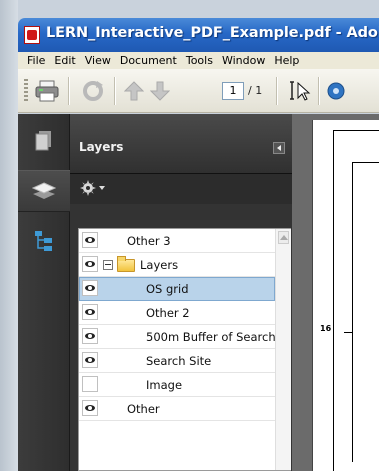 This screenshot has height=471, width=379. I want to click on layer-label: Other, so click(143, 409).